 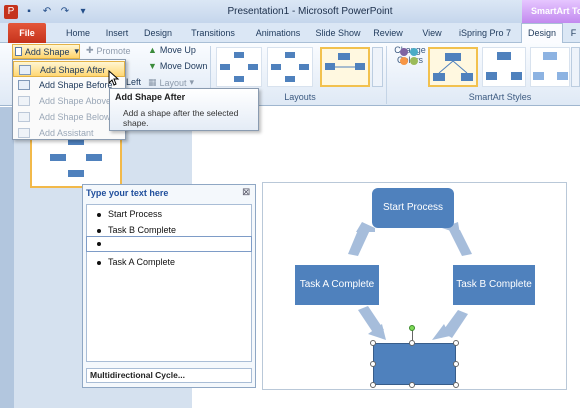 I want to click on customize-icon: ▾, so click(x=83, y=12).